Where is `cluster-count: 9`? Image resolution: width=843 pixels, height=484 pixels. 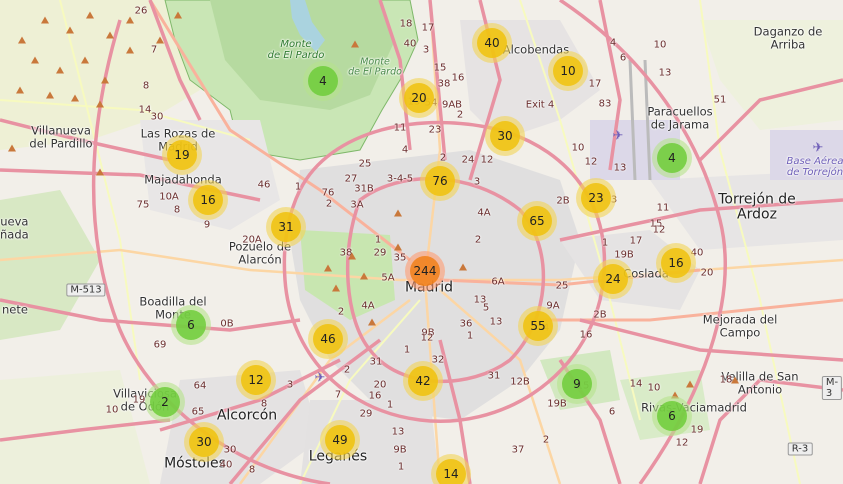
cluster-count: 9 is located at coordinates (577, 384).